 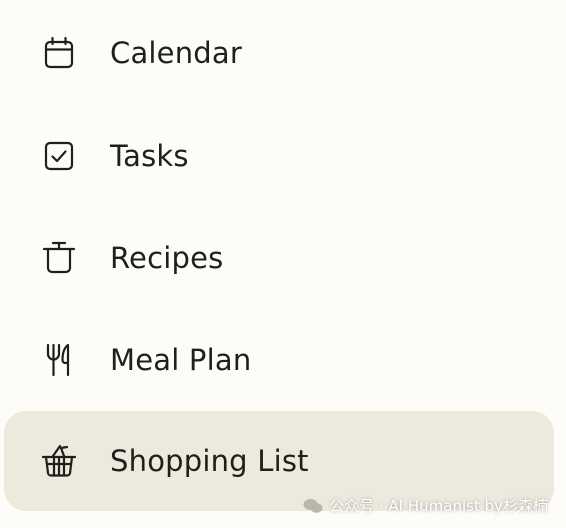 What do you see at coordinates (209, 461) in the screenshot?
I see `nav-label-shopping-list: Shopping List` at bounding box center [209, 461].